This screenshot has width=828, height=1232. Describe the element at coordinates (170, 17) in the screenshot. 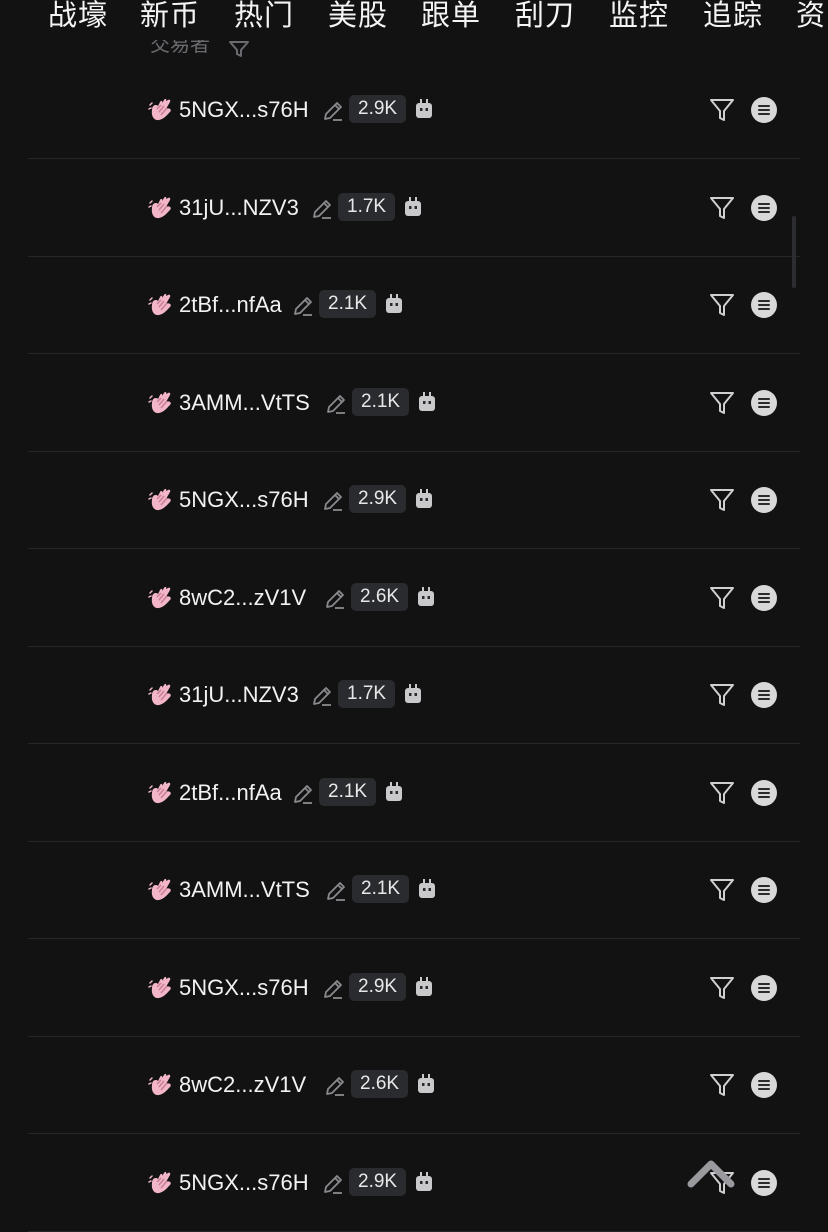

I see `tab-1: 新币` at that location.